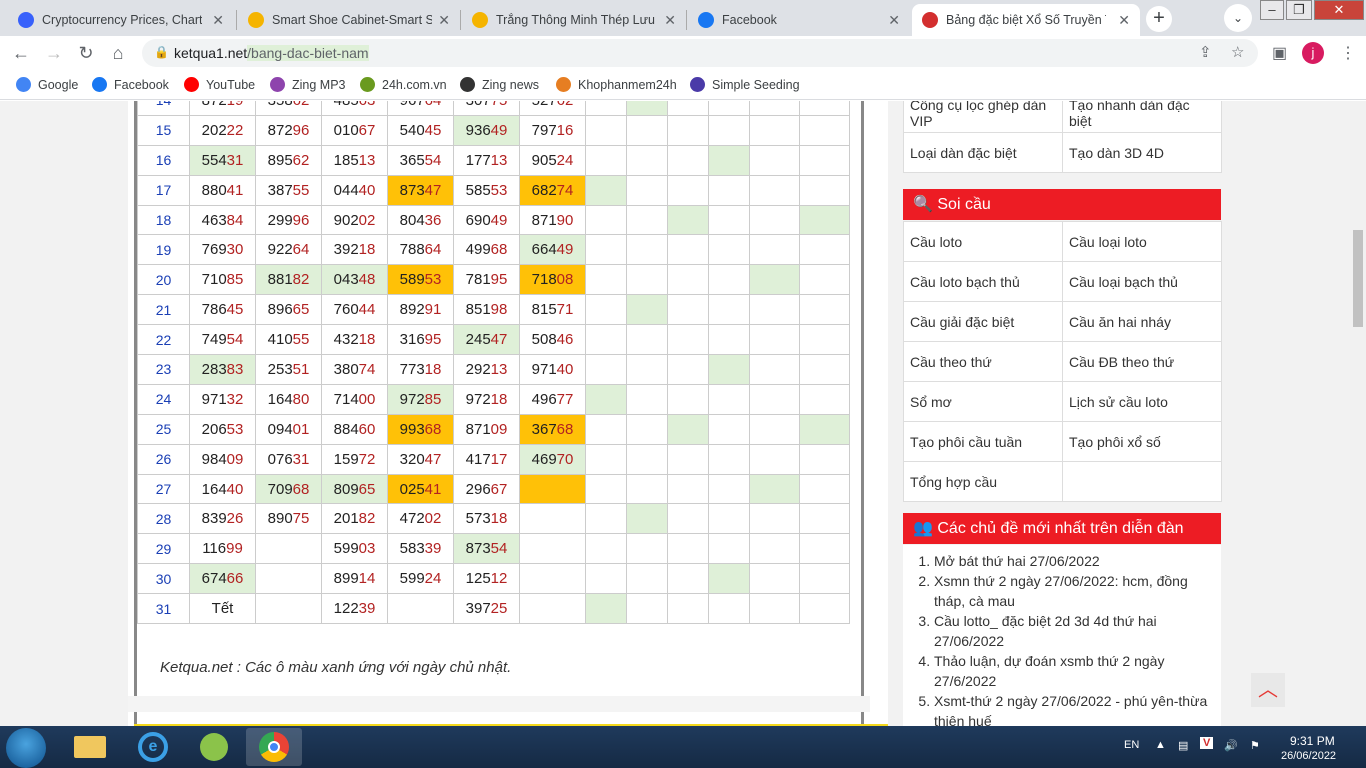  Describe the element at coordinates (1183, 745) in the screenshot. I see `network-icon: ▤` at that location.